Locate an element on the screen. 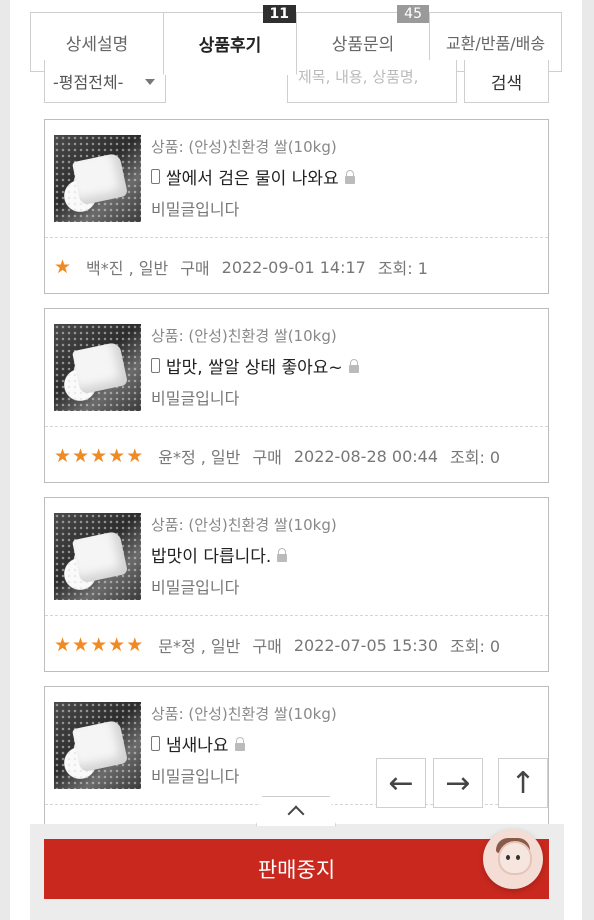  review-title-text: 밥맛, 쌀알 상태 좋아요~ is located at coordinates (254, 368).